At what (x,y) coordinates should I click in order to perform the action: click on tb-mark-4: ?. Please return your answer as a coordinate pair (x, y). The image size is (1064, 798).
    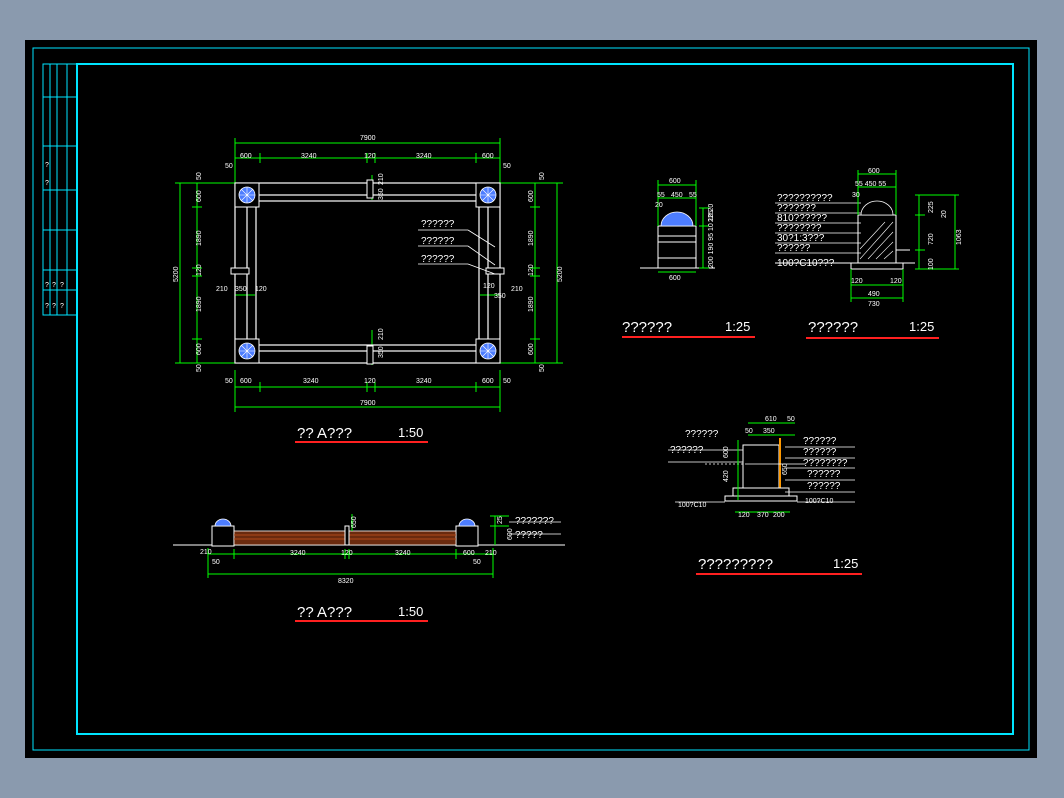
    Looking at the image, I should click on (54, 285).